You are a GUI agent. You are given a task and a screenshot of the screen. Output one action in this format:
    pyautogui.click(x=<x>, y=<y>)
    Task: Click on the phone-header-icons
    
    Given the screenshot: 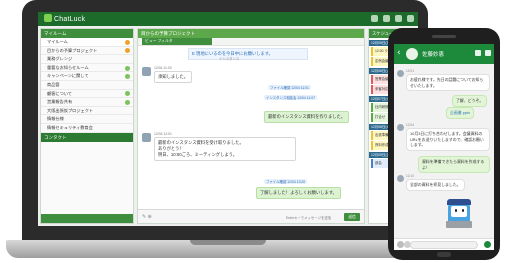 What is the action you would take?
    pyautogui.click(x=483, y=53)
    